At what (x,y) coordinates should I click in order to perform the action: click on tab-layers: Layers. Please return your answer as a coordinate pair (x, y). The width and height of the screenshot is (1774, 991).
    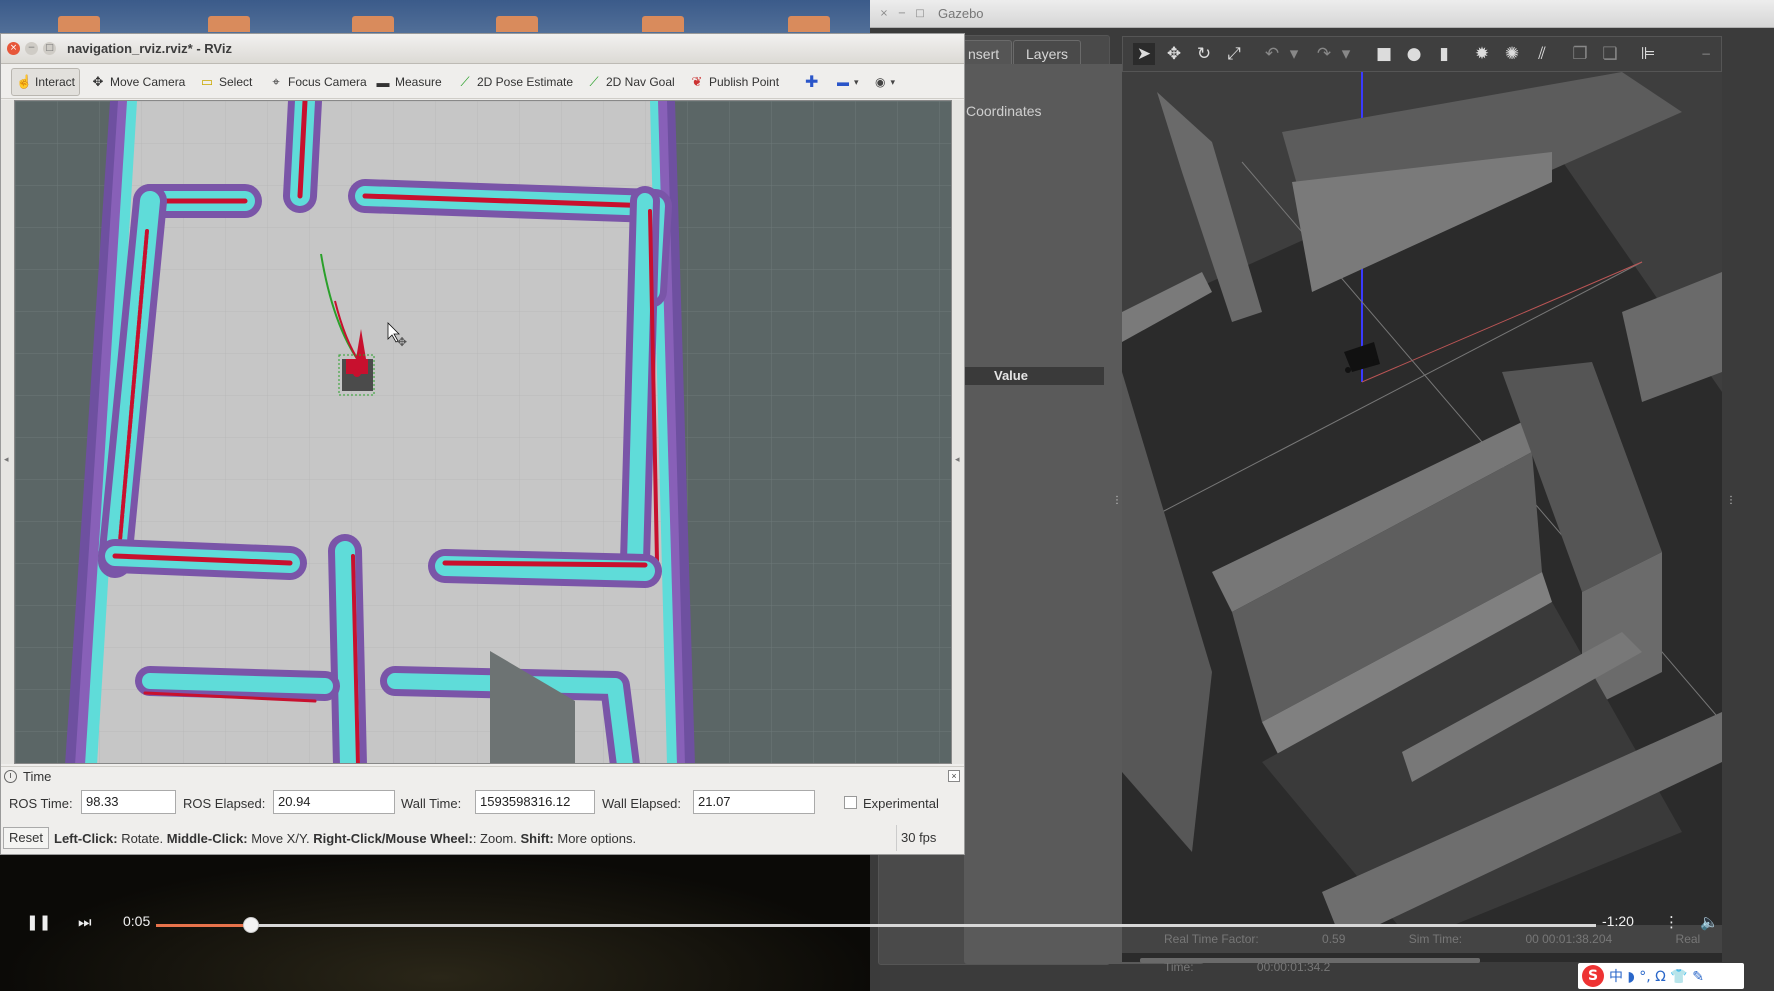
    Looking at the image, I should click on (1047, 53).